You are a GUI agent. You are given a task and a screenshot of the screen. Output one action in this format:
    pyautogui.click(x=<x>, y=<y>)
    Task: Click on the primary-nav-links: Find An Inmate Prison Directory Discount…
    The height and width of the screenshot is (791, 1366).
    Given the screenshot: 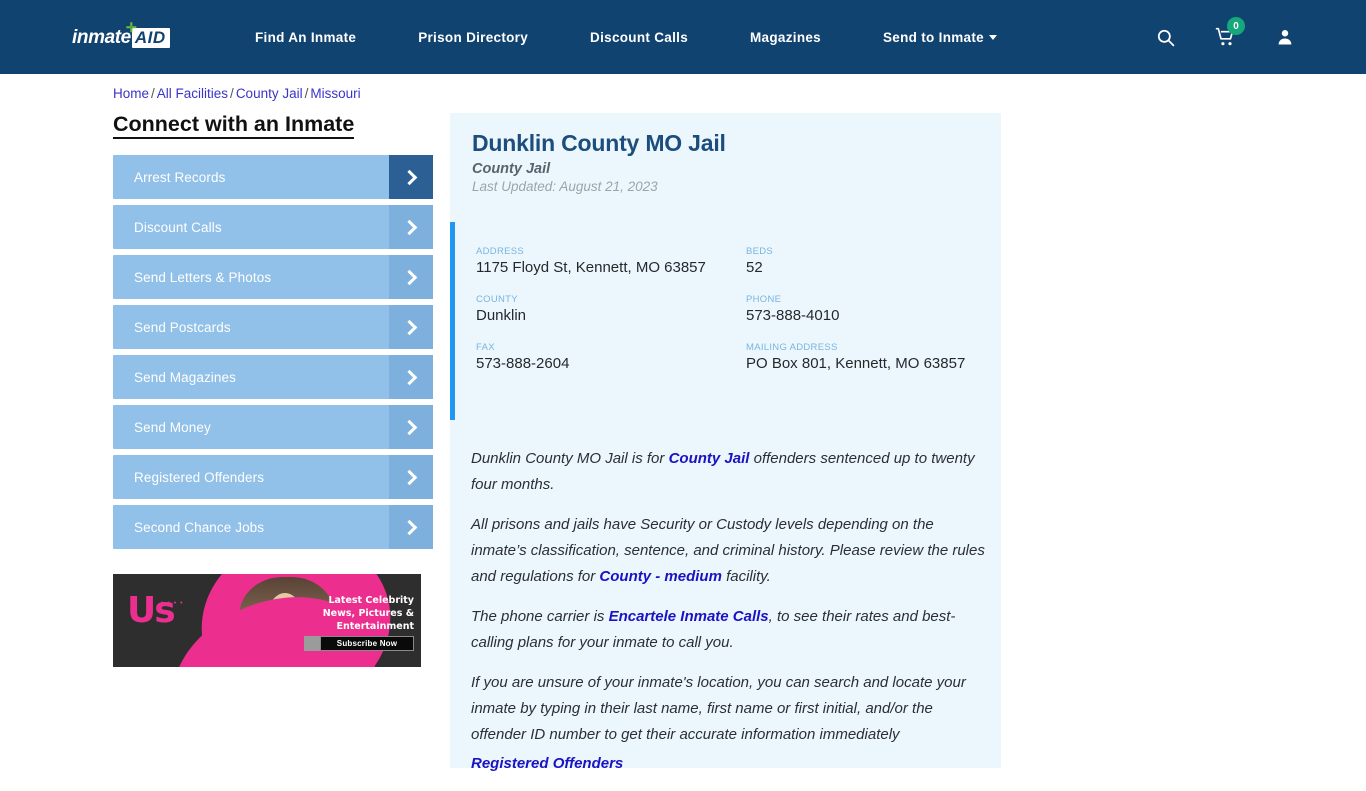 What is the action you would take?
    pyautogui.click(x=626, y=37)
    